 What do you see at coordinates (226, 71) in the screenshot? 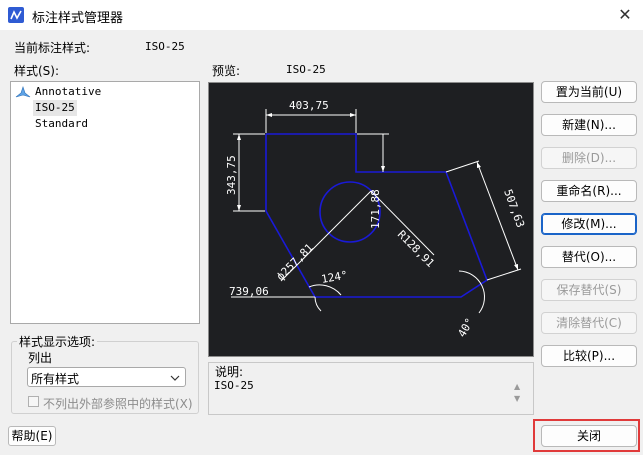
I see `preview-label: 预览:` at bounding box center [226, 71].